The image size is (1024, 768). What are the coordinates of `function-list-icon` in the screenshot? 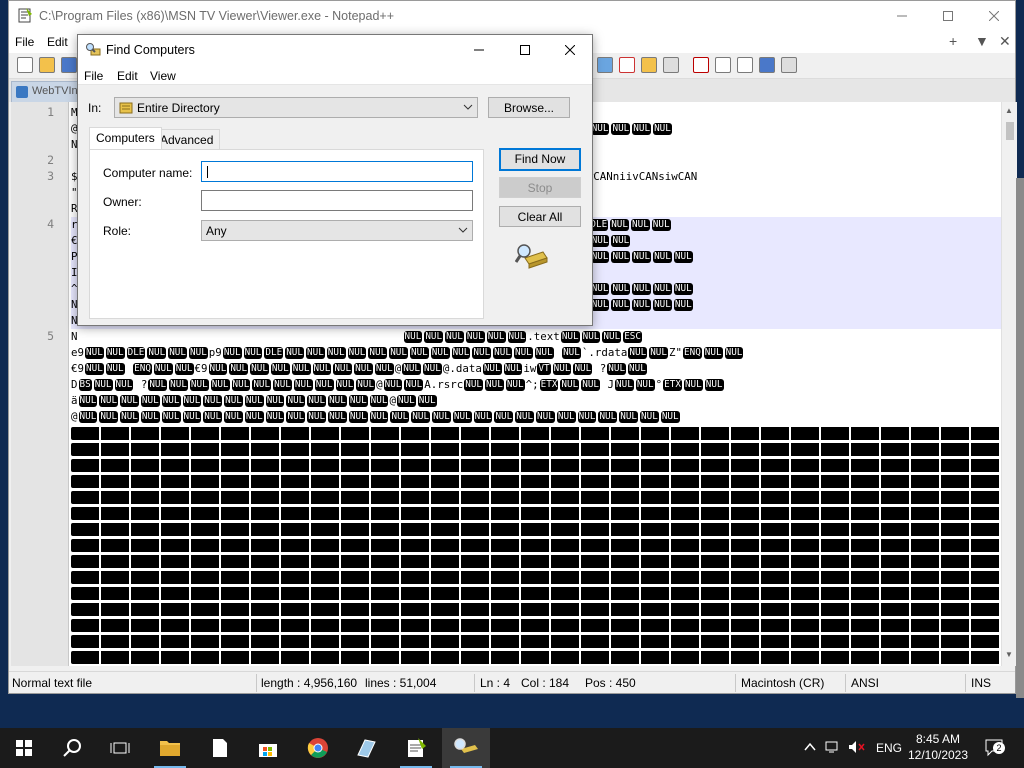 It's located at (627, 65).